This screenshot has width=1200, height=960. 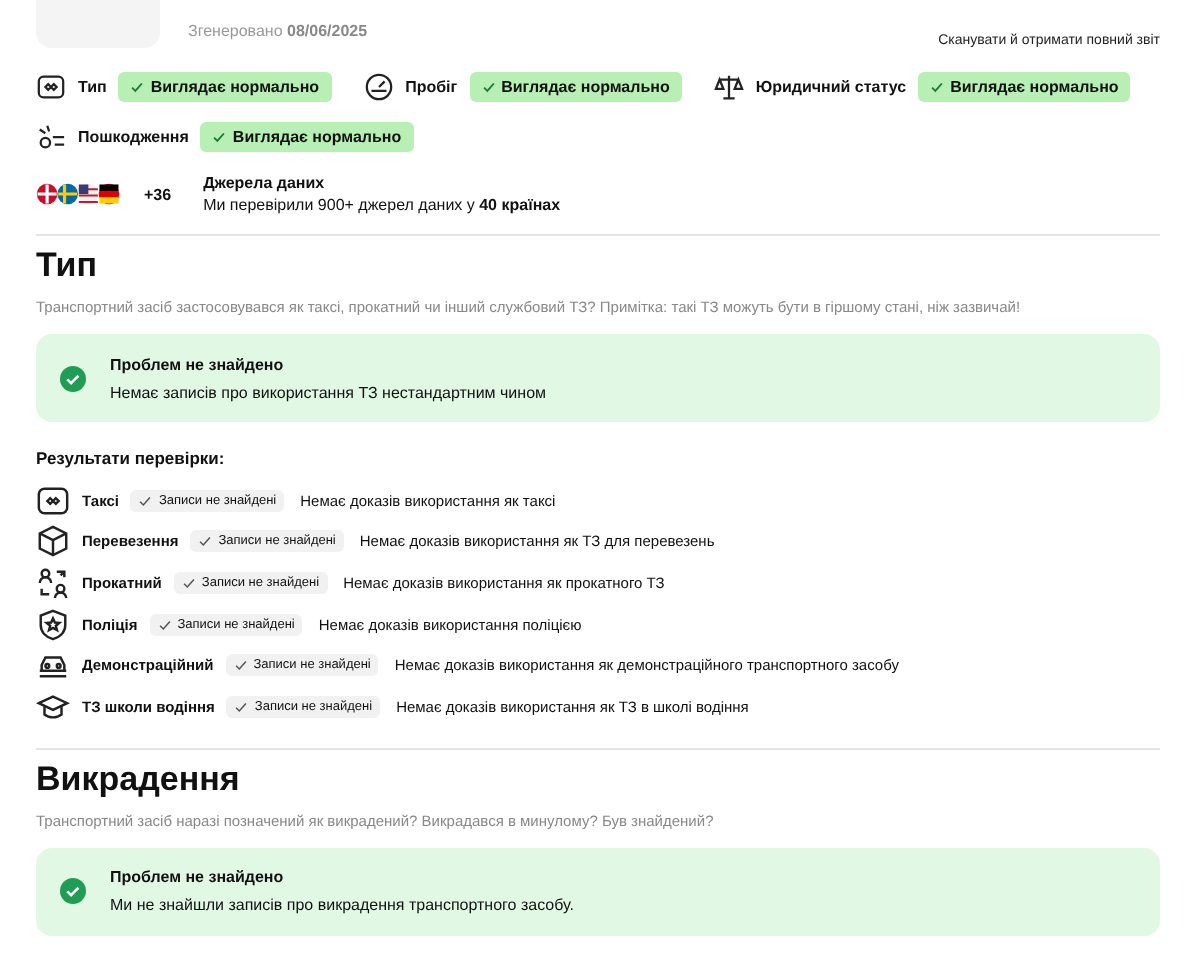 What do you see at coordinates (92, 87) in the screenshot?
I see `summary-label: Тип` at bounding box center [92, 87].